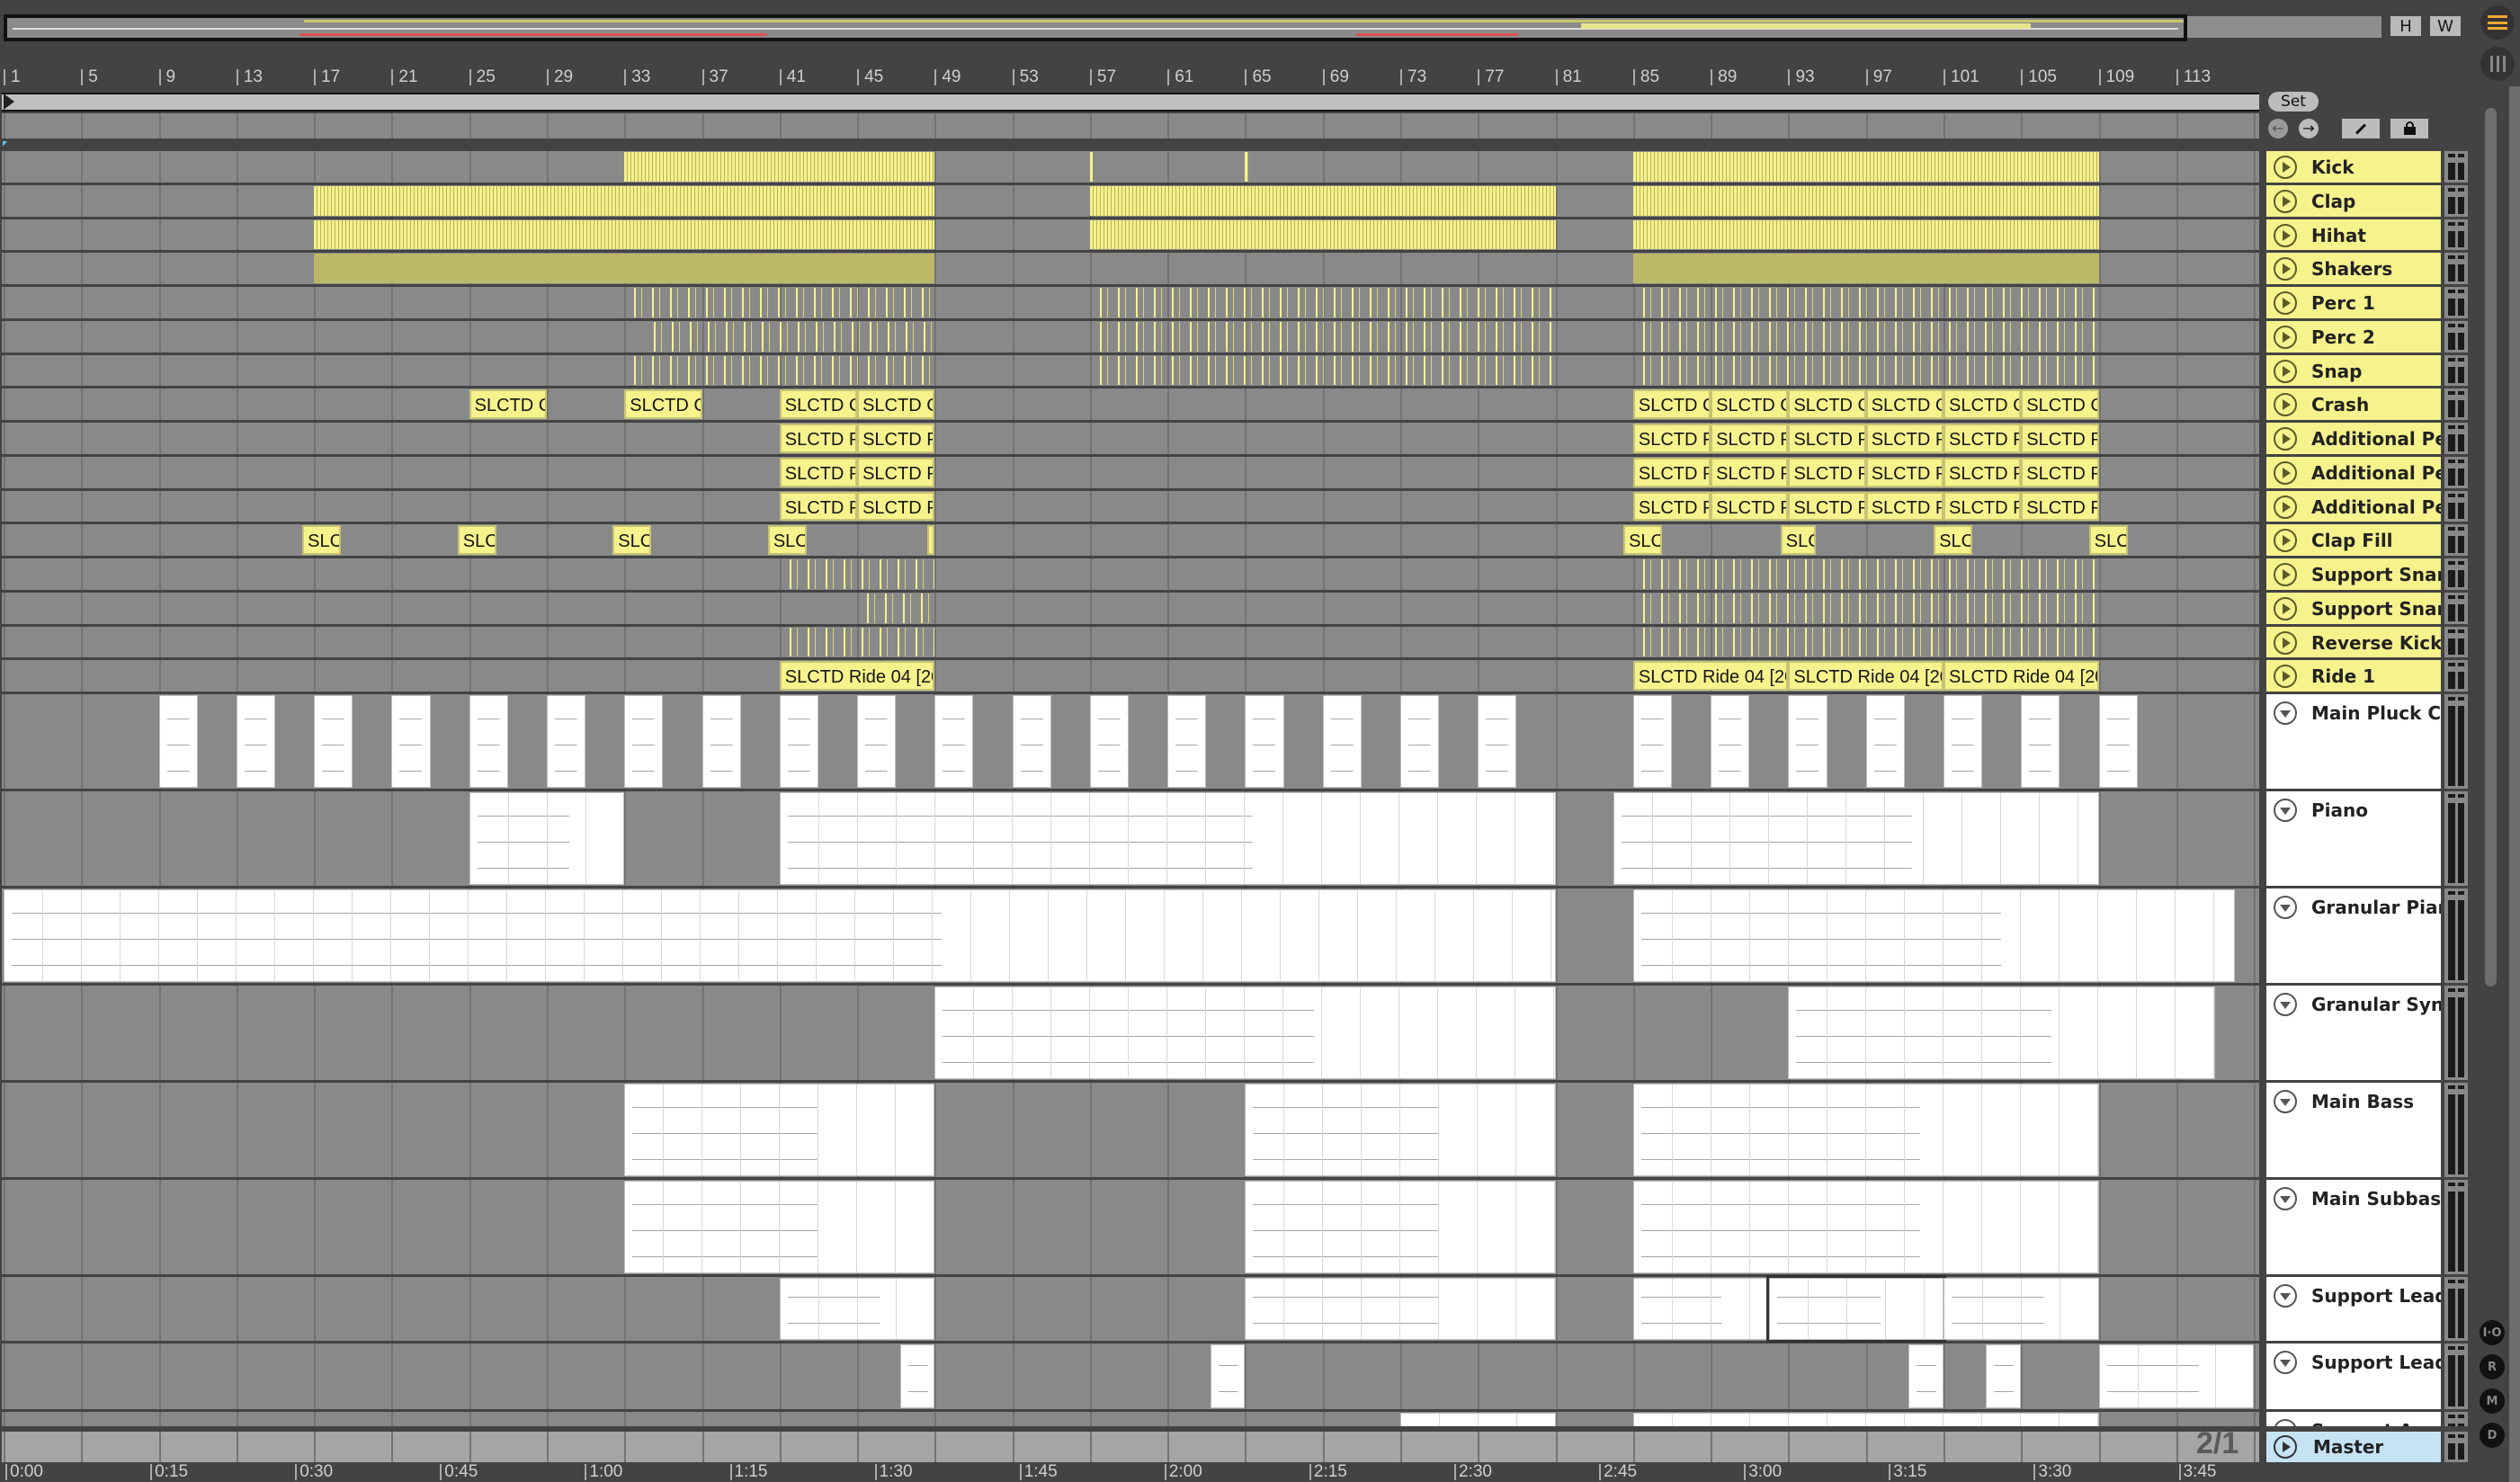 This screenshot has height=1482, width=2520. What do you see at coordinates (2405, 26) in the screenshot?
I see `fit-height-button: H` at bounding box center [2405, 26].